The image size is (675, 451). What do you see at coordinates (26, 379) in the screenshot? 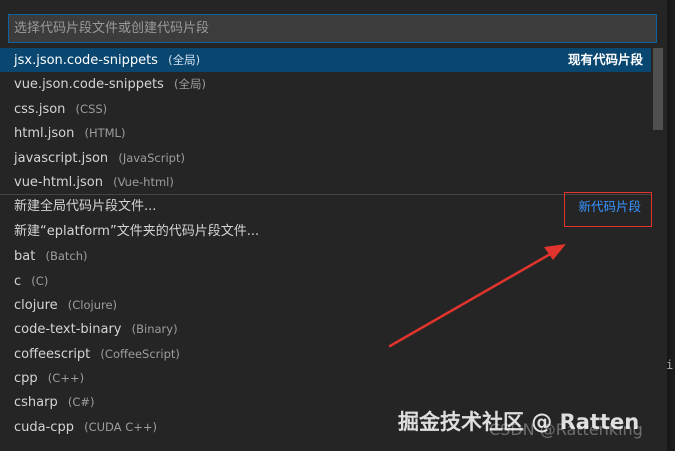
I see `list-item-label: cpp` at bounding box center [26, 379].